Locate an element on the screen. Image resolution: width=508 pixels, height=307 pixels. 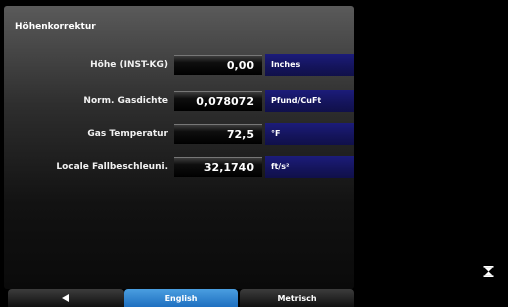
local-gravity-unit-selector: ft/s² is located at coordinates (309, 167).